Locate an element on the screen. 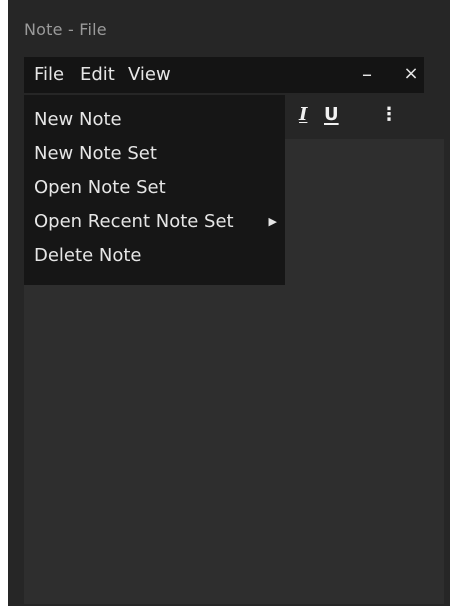 Image resolution: width=450 pixels, height=606 pixels. chevron-right-icon: ▶ is located at coordinates (272, 221).